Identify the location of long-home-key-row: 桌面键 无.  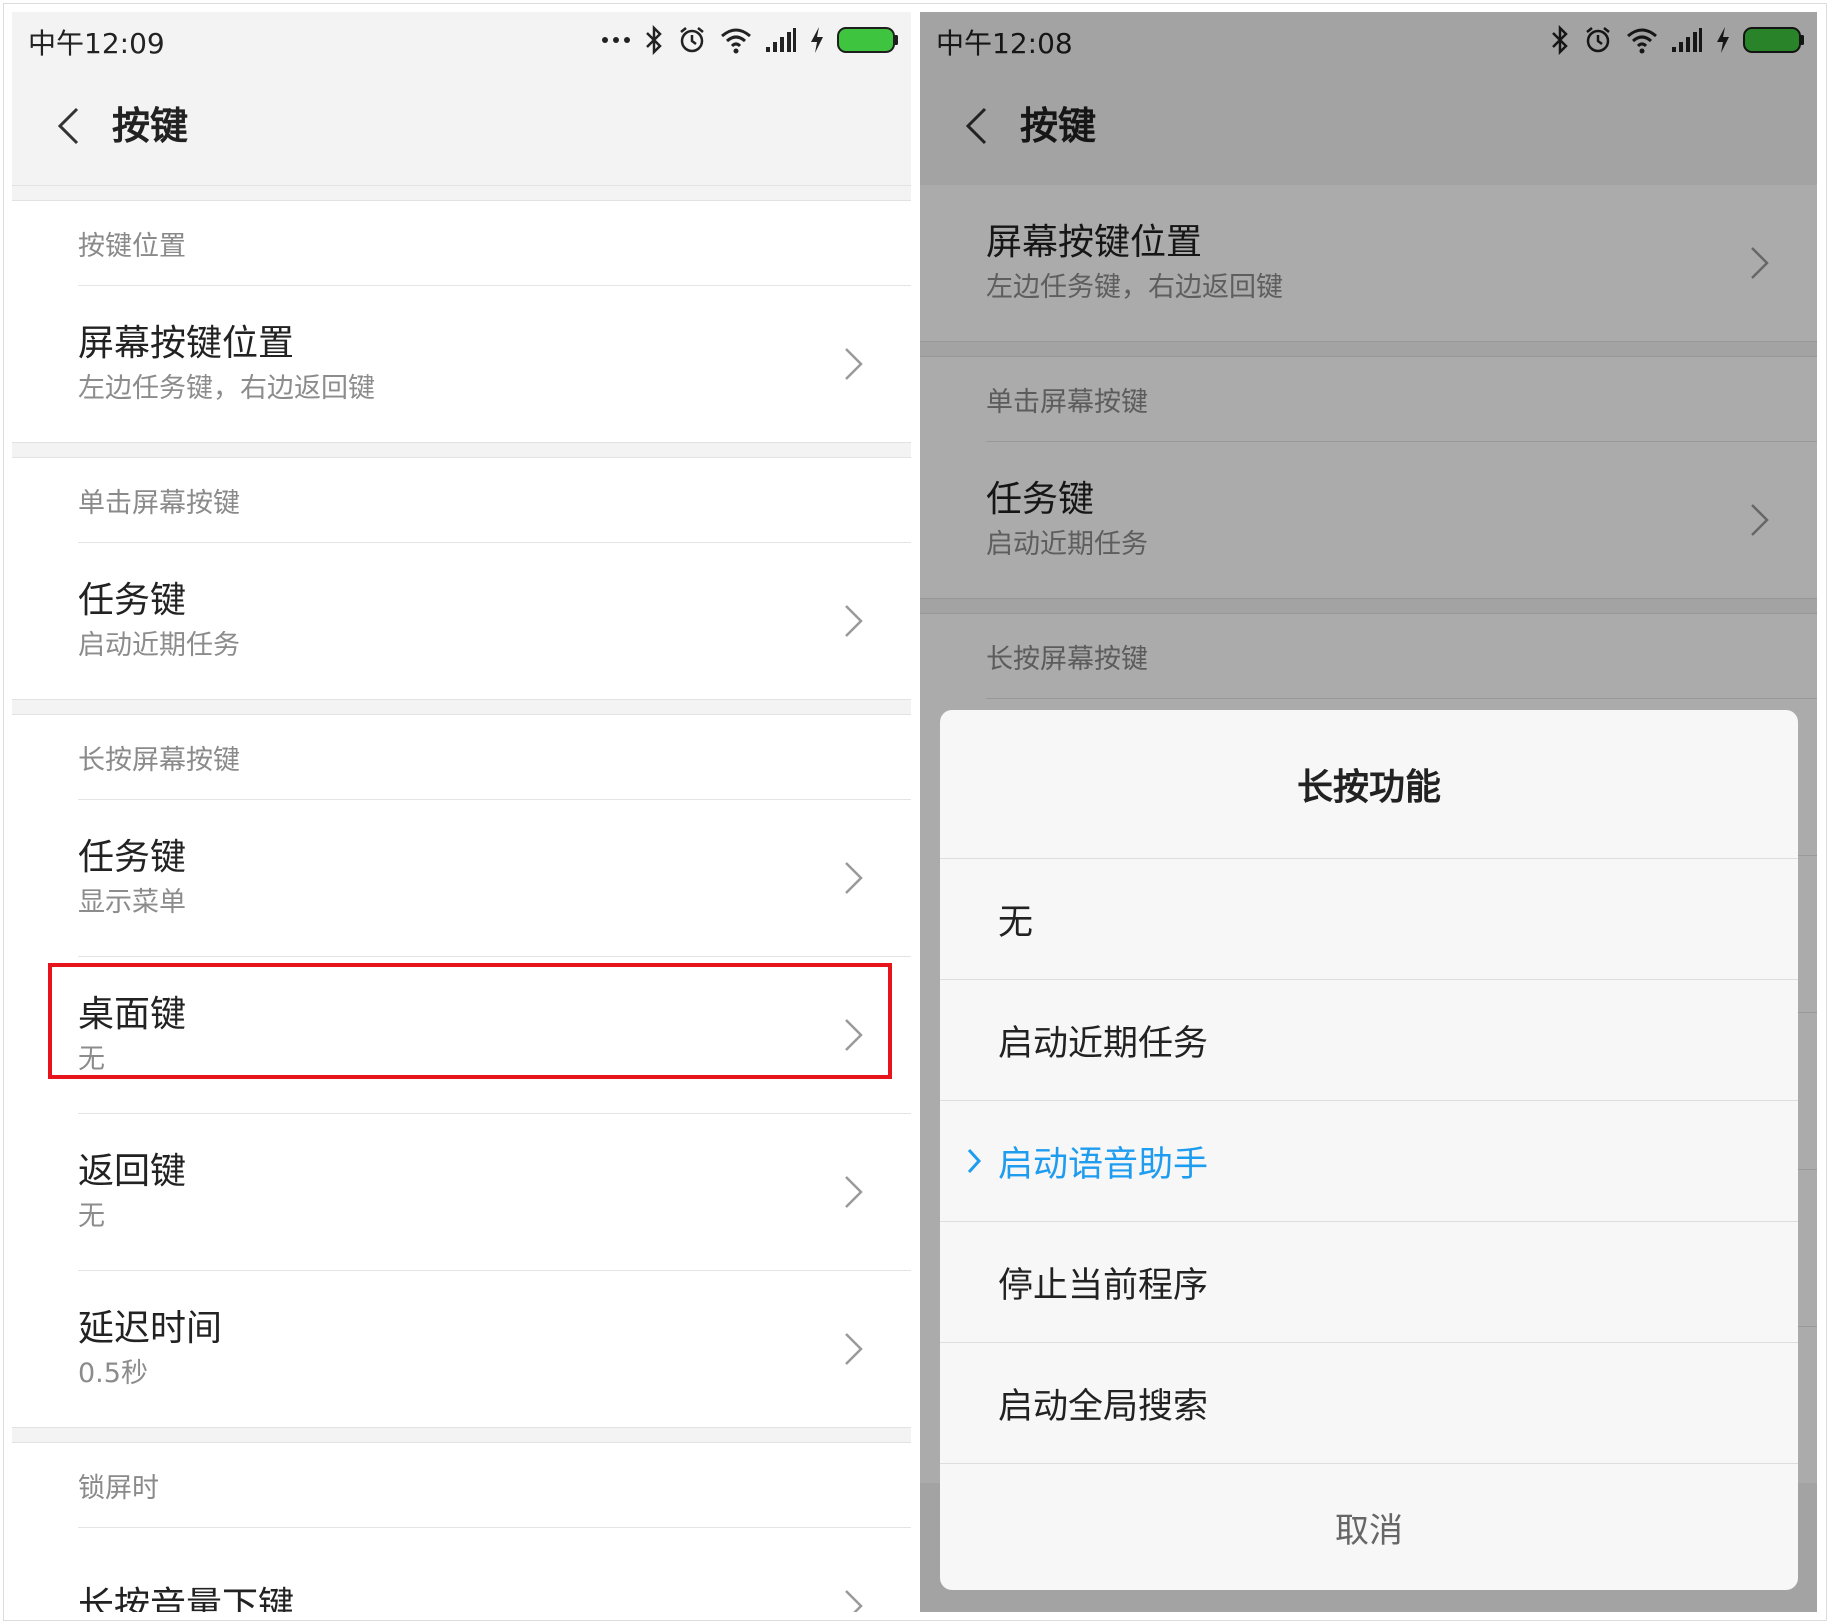
(461, 1035).